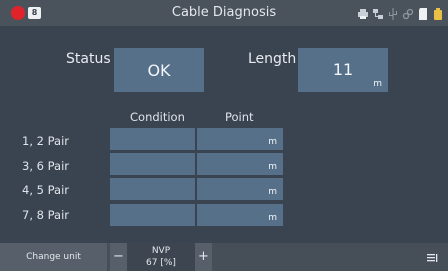  I want to click on app-badge: 8, so click(34, 13).